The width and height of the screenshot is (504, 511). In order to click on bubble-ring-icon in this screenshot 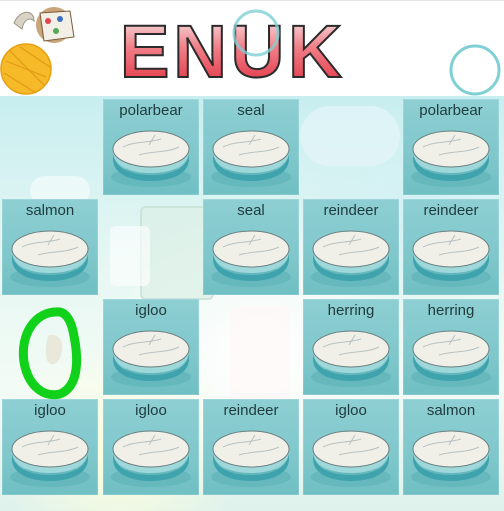, I will do `click(475, 70)`.